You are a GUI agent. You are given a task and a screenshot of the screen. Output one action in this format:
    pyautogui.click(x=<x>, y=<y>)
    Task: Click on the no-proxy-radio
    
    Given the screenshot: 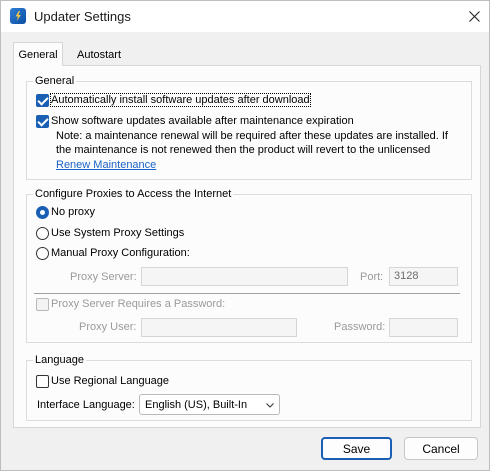 What is the action you would take?
    pyautogui.click(x=42, y=212)
    